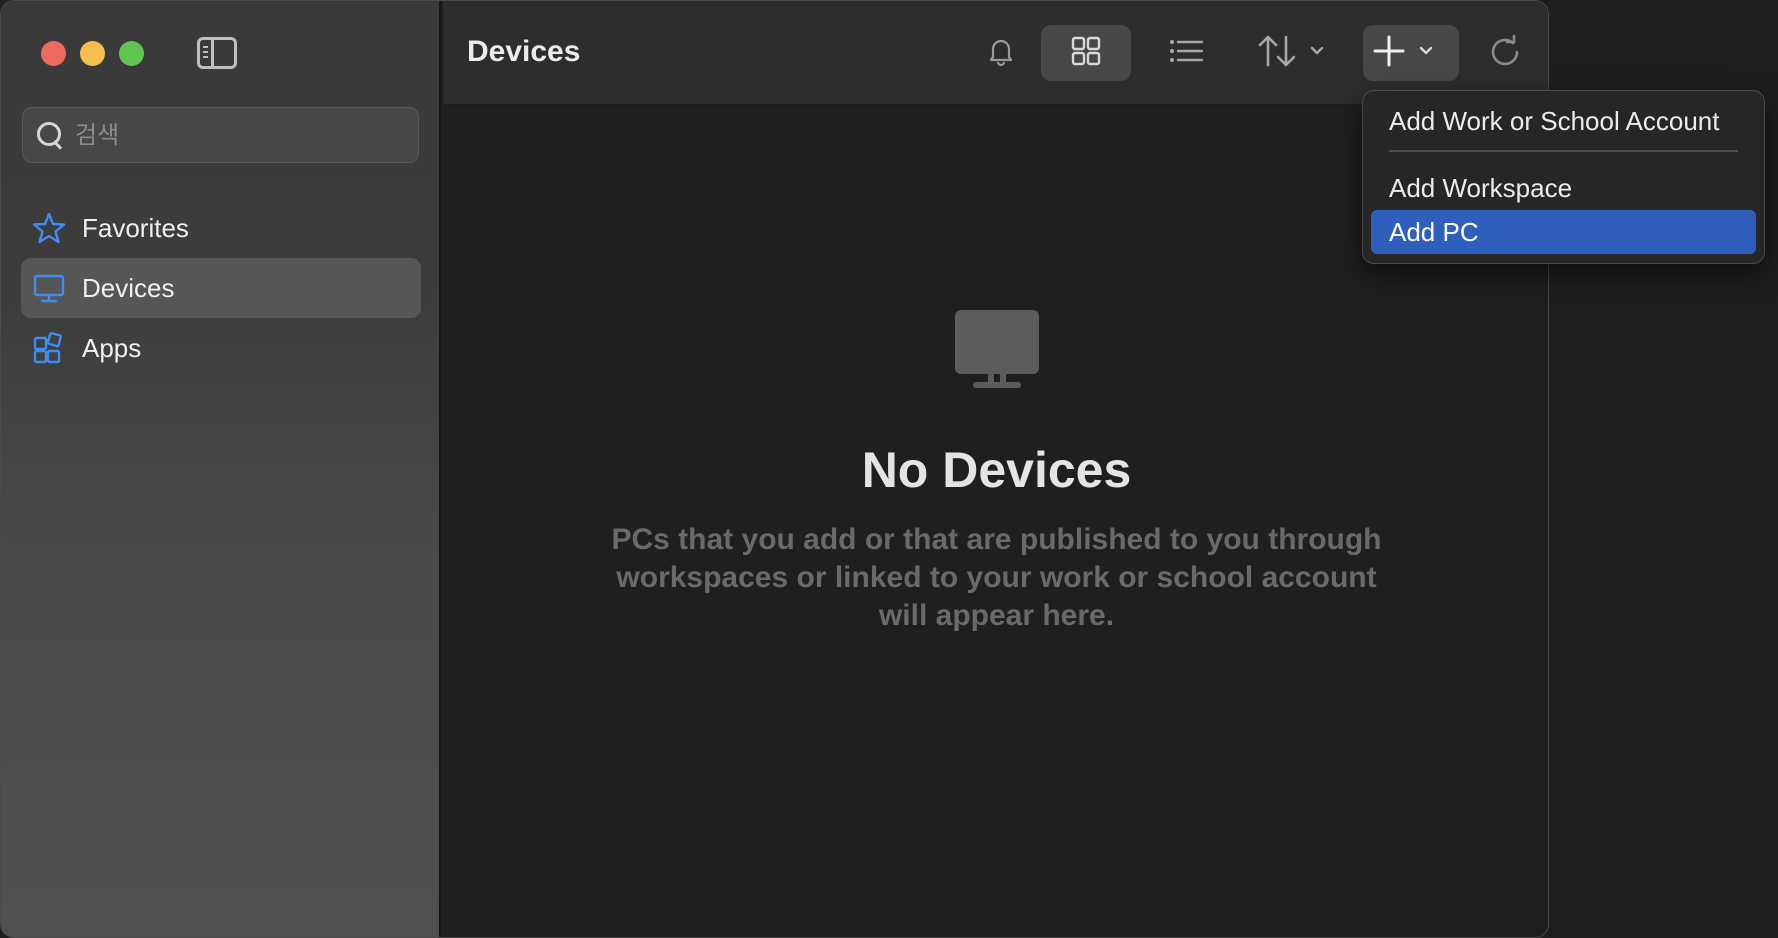  I want to click on bell-icon, so click(1001, 53).